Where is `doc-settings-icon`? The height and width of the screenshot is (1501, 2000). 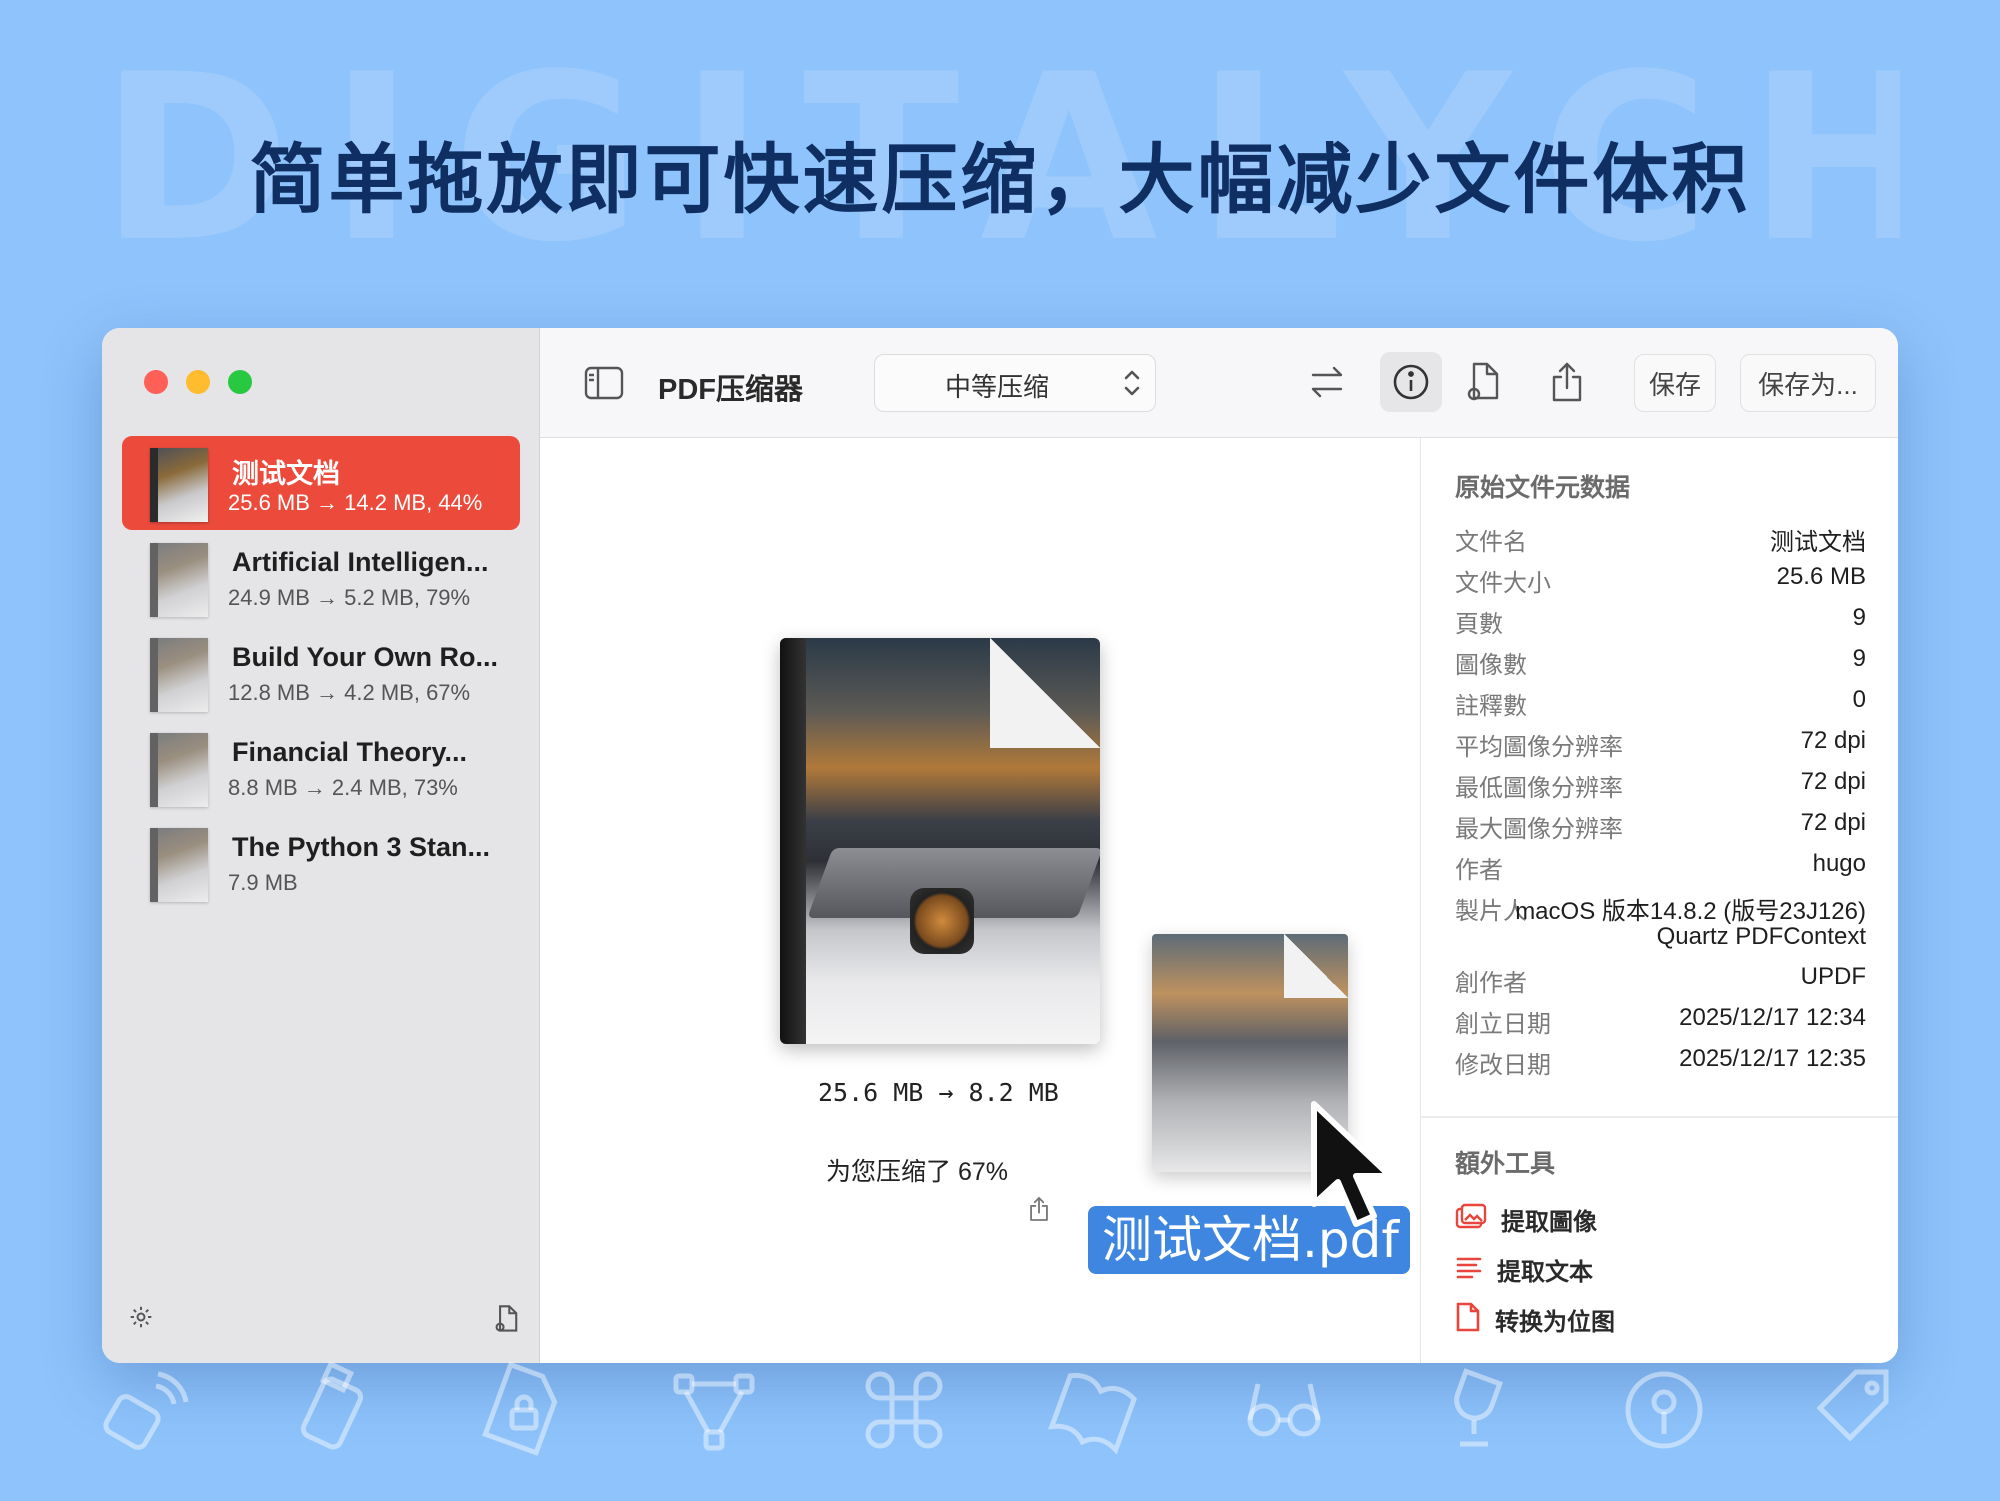
doc-settings-icon is located at coordinates (507, 1321).